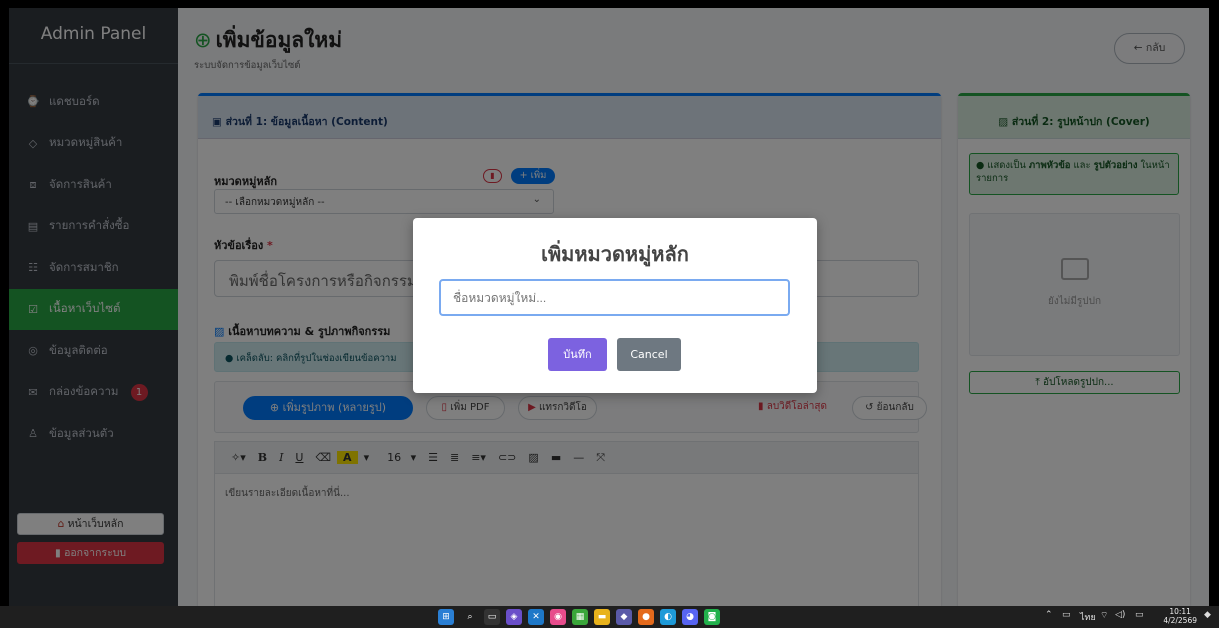 The image size is (1219, 628). I want to click on edge-icon: ◐, so click(668, 617).